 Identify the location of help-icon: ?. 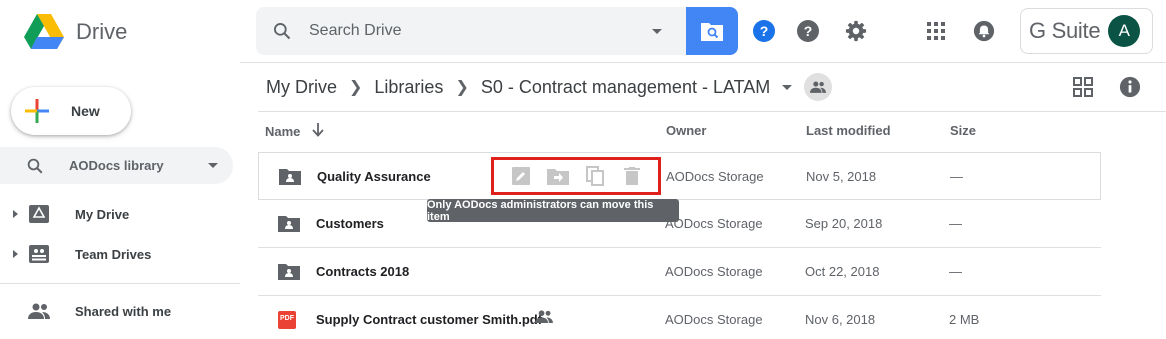
(808, 31).